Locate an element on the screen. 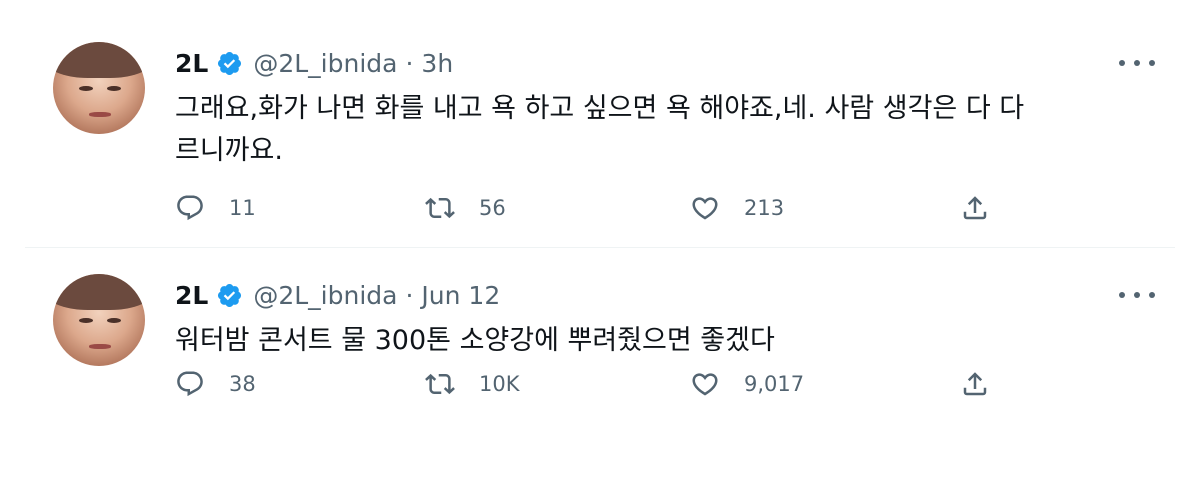  like-count: 213 is located at coordinates (764, 208).